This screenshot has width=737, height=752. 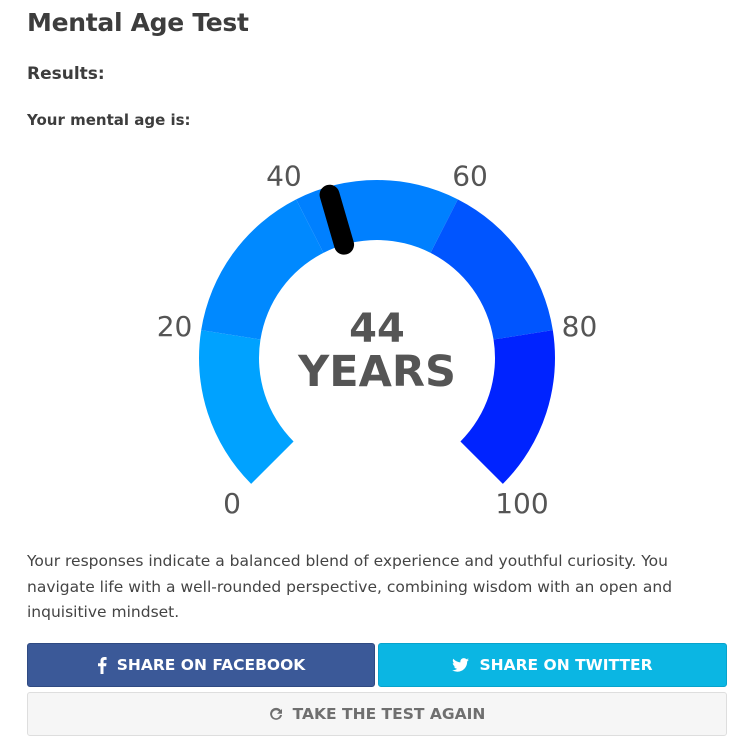 What do you see at coordinates (284, 175) in the screenshot?
I see `gauge-tick-label-40: 40` at bounding box center [284, 175].